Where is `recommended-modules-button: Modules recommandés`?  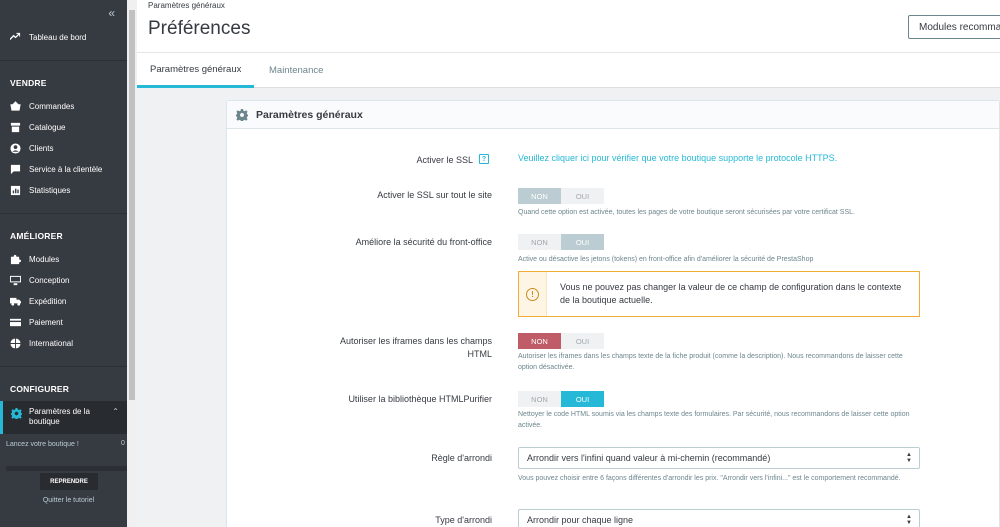
recommended-modules-button: Modules recommandés is located at coordinates (954, 27).